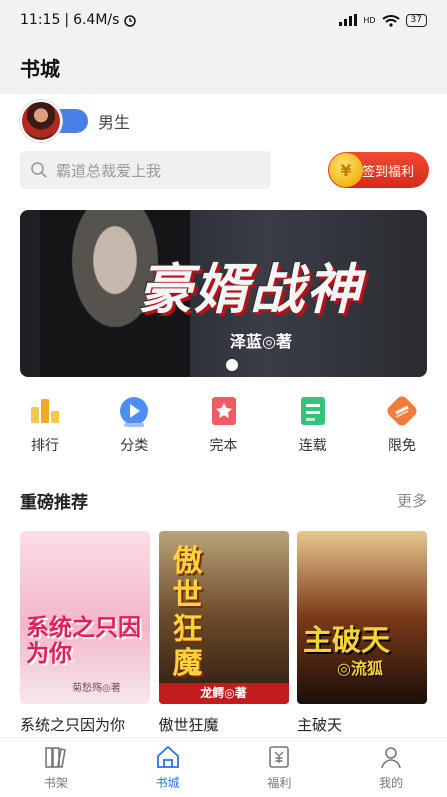 This screenshot has height=797, width=447. Describe the element at coordinates (134, 412) in the screenshot. I see `category-icon` at that location.